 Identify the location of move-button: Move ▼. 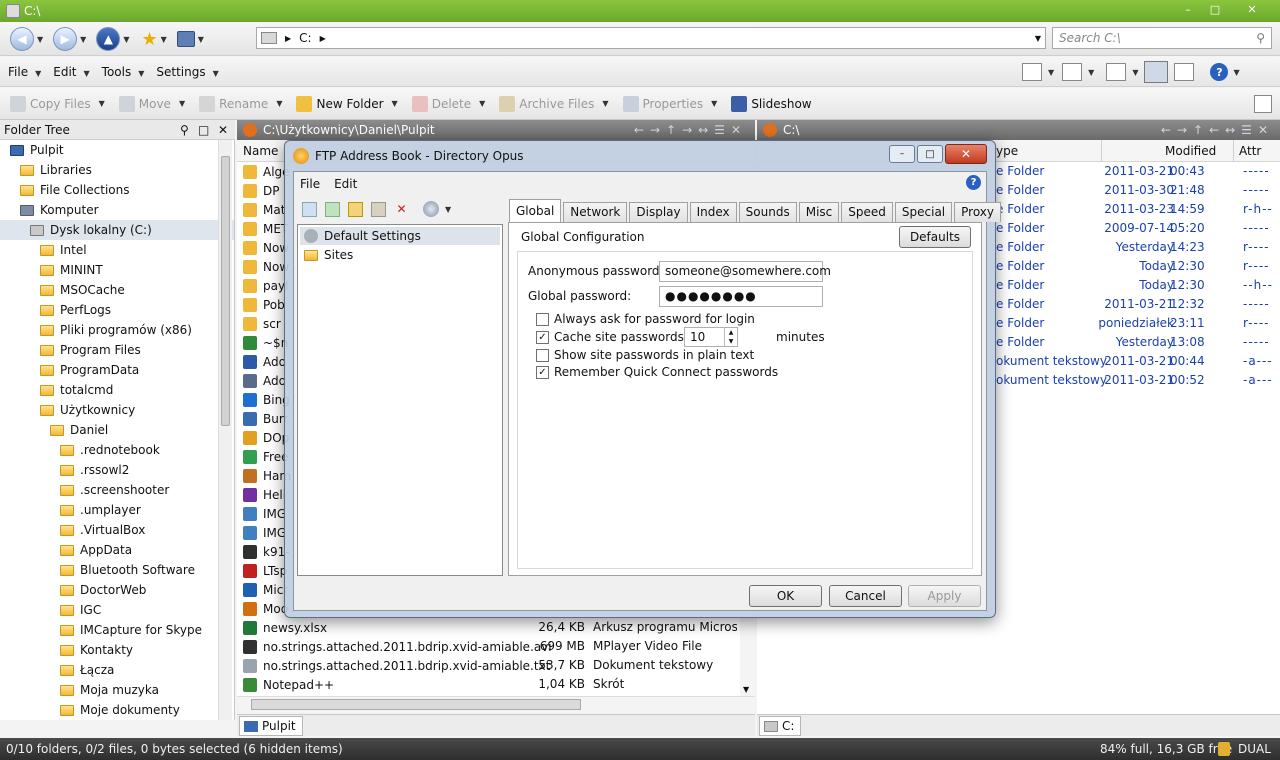
(151, 103).